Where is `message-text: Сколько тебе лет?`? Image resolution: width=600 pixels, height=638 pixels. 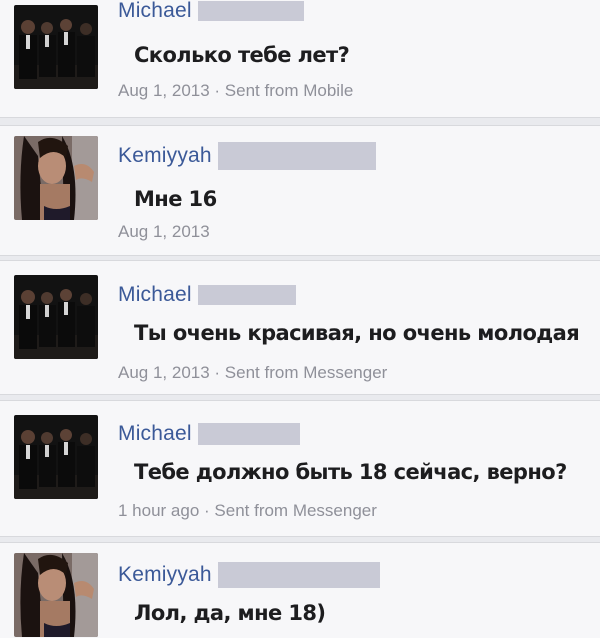 message-text: Сколько тебе лет? is located at coordinates (242, 55).